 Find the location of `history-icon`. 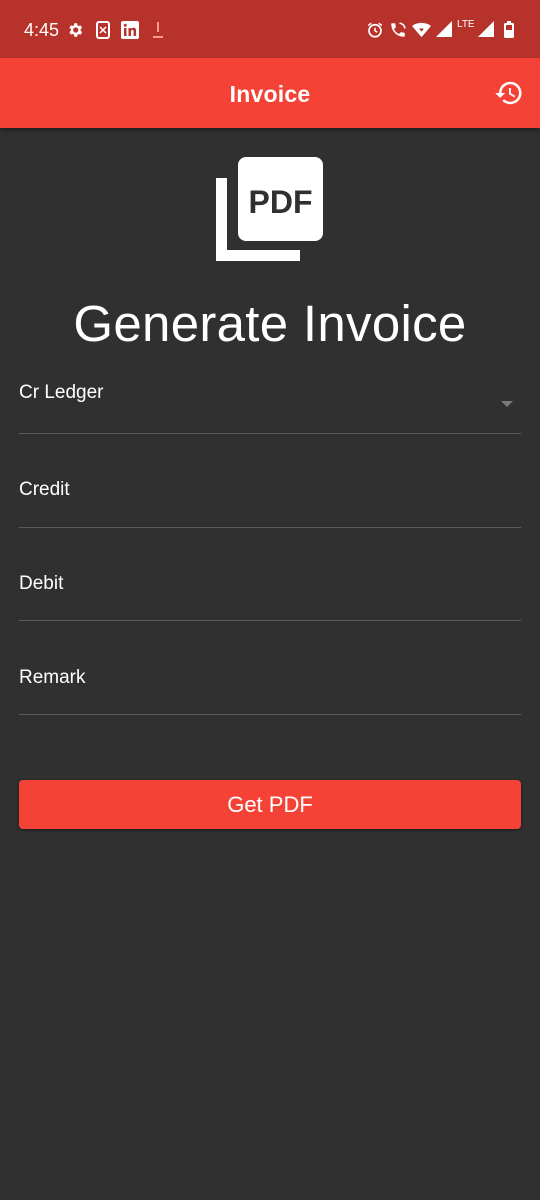

history-icon is located at coordinates (509, 93).